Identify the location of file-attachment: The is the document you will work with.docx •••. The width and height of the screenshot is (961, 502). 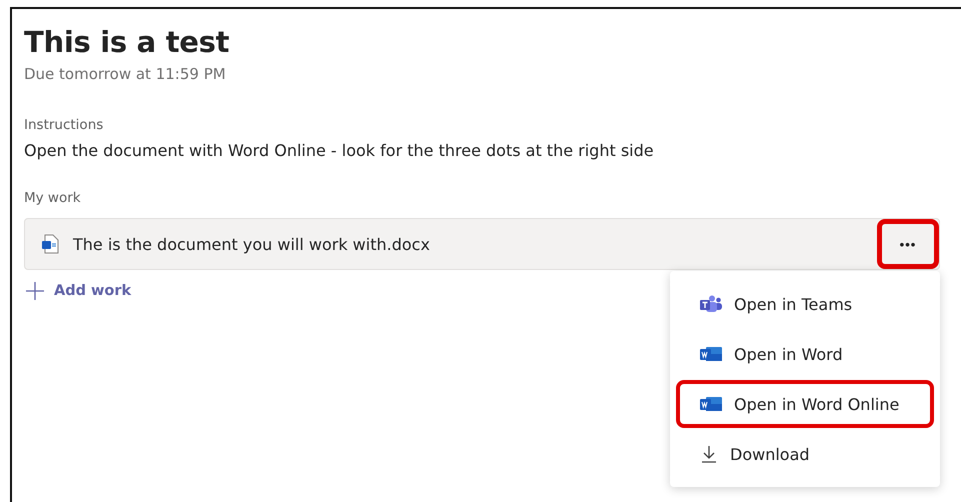
(482, 244).